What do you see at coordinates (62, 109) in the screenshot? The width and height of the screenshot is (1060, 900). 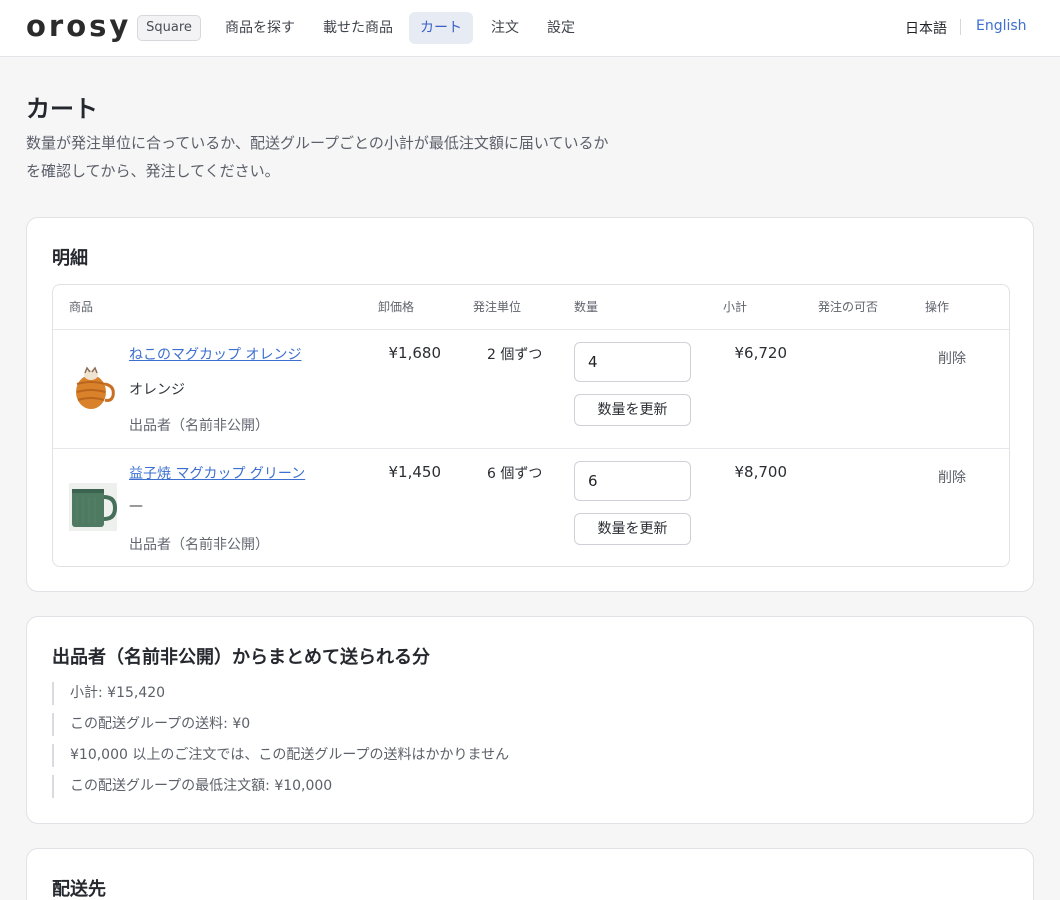 I see `page-title: カート` at bounding box center [62, 109].